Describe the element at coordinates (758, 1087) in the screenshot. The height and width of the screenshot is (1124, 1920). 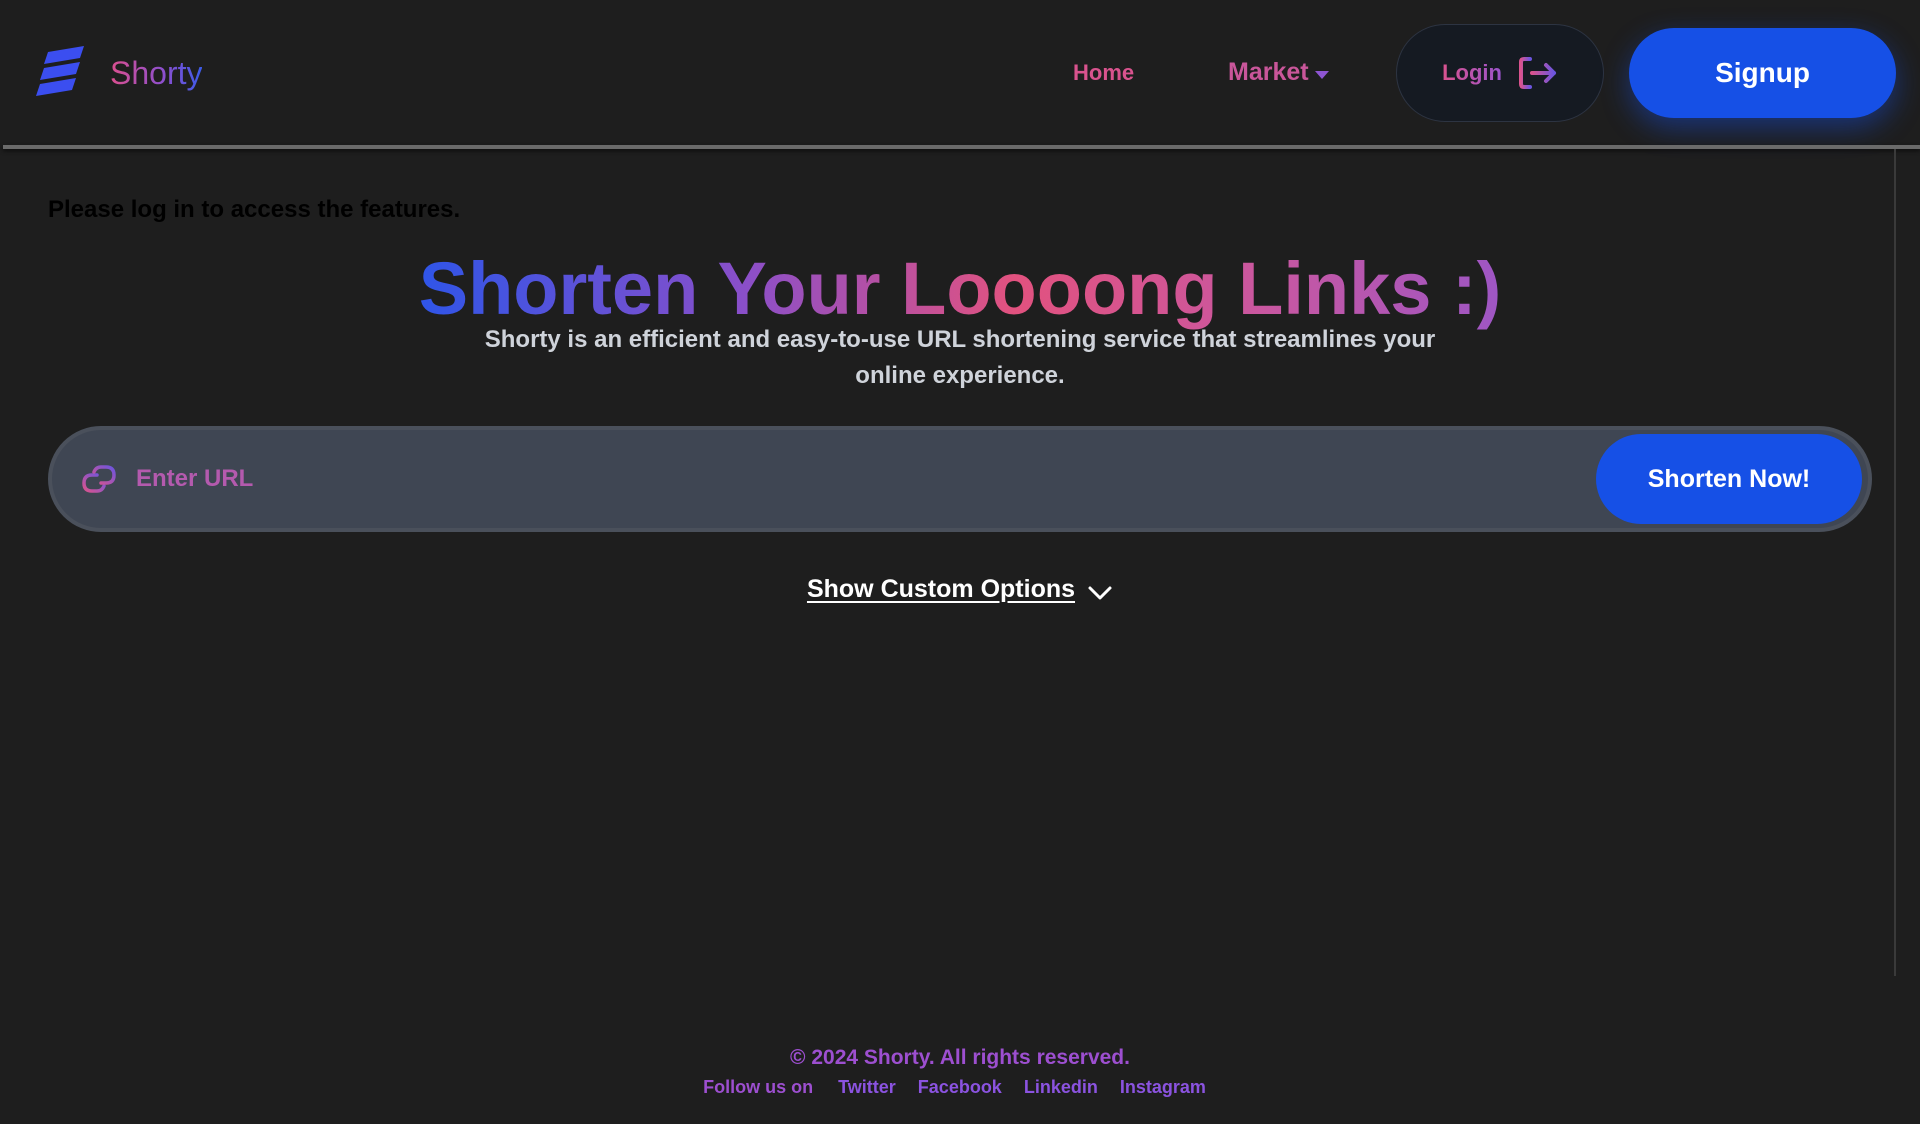
I see `follow-label: Follow us on` at that location.